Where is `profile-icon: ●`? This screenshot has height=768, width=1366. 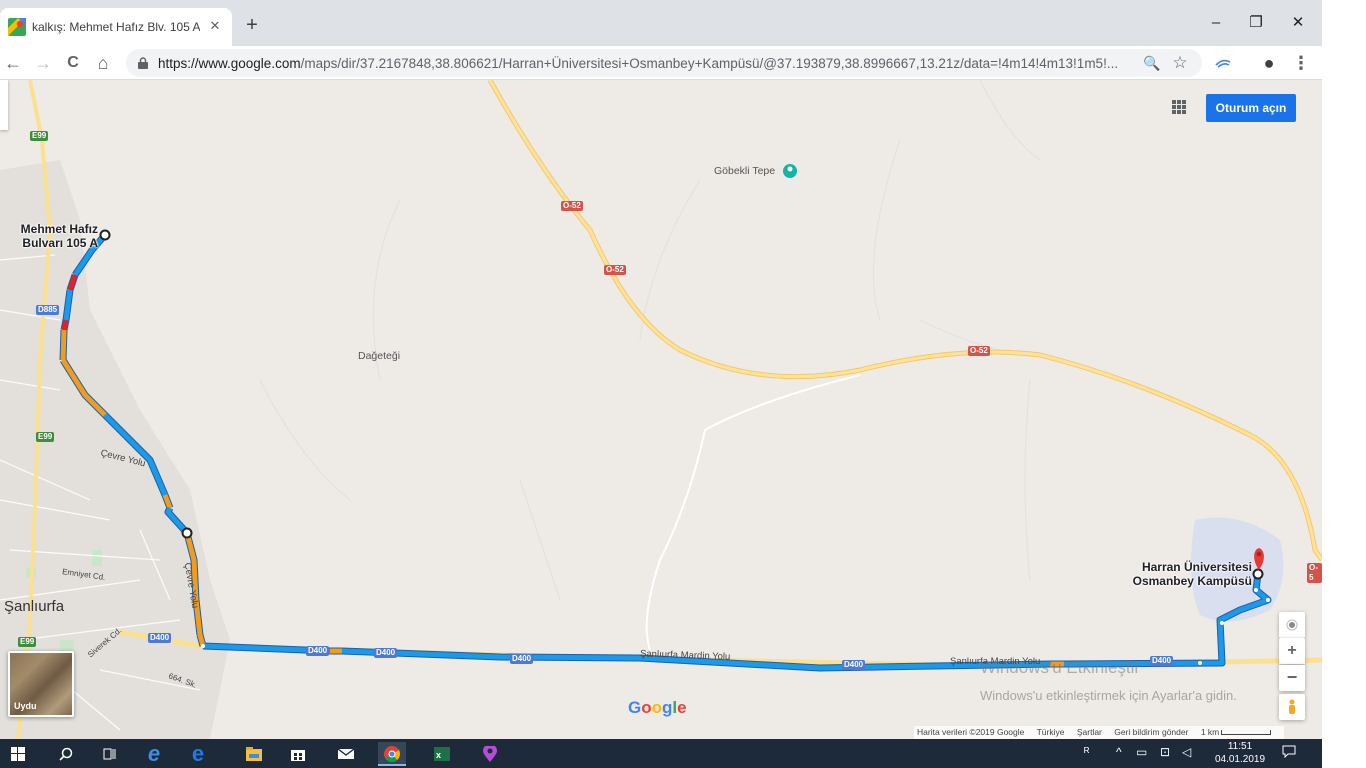 profile-icon: ● is located at coordinates (1269, 63).